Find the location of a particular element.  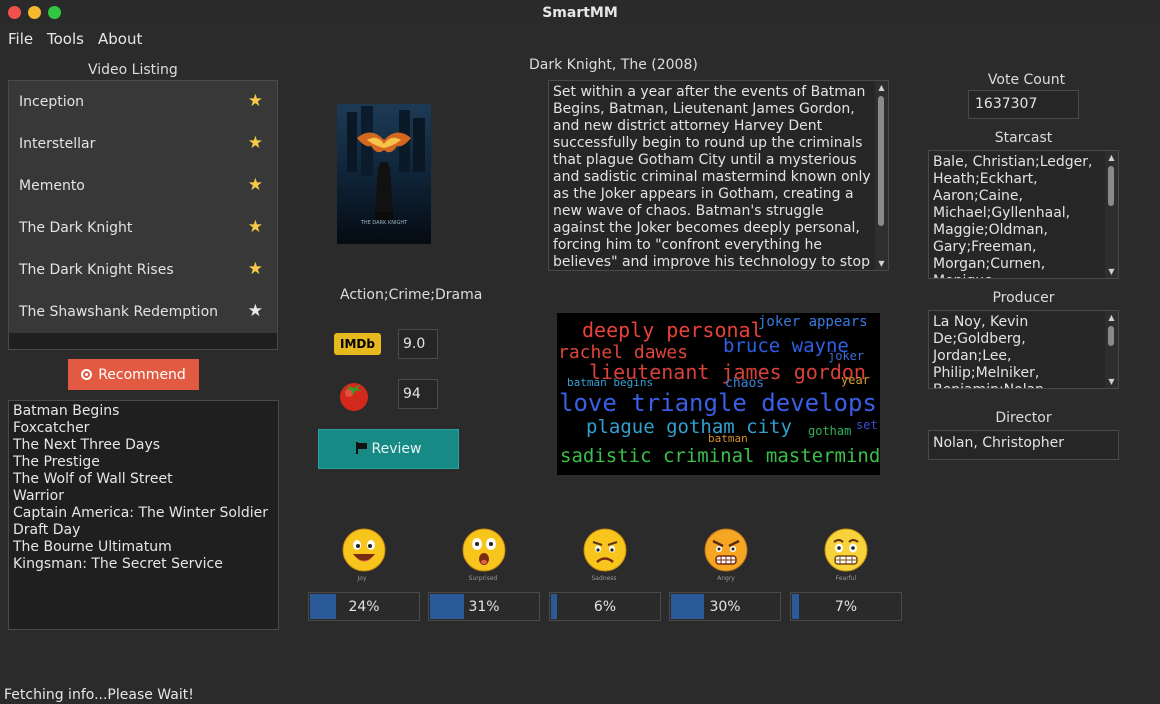

list-item-label: The Dark Knight Rises is located at coordinates (96, 270).